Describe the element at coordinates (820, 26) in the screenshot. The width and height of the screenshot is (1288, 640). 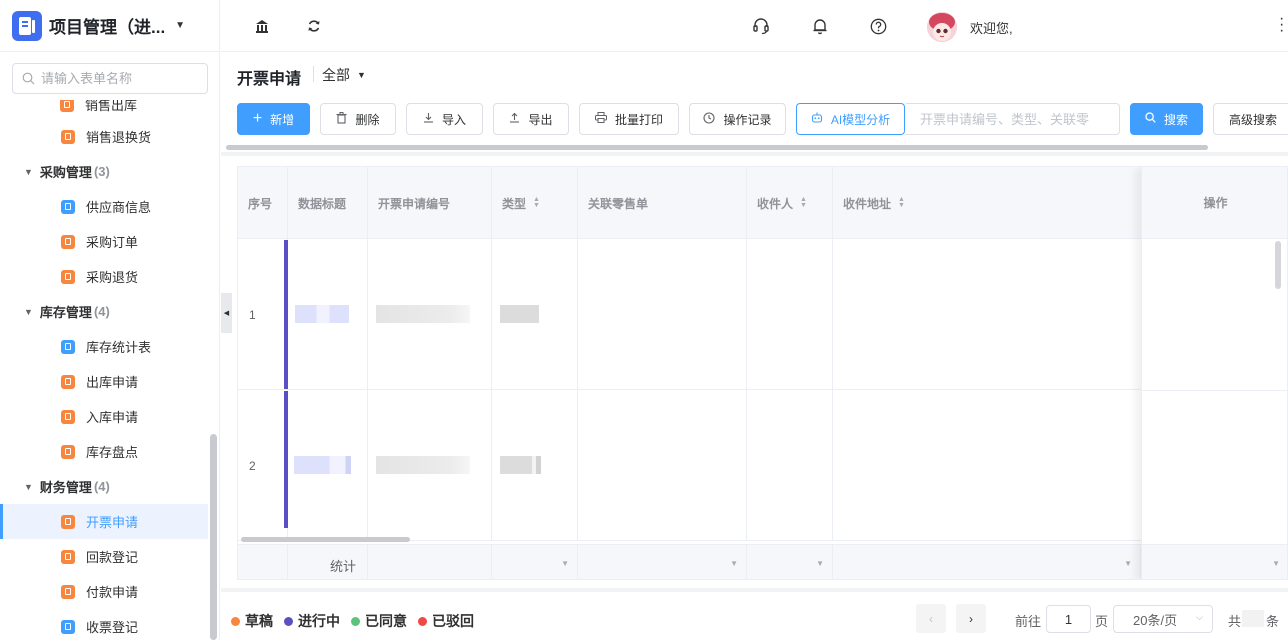
I see `bell-icon` at that location.